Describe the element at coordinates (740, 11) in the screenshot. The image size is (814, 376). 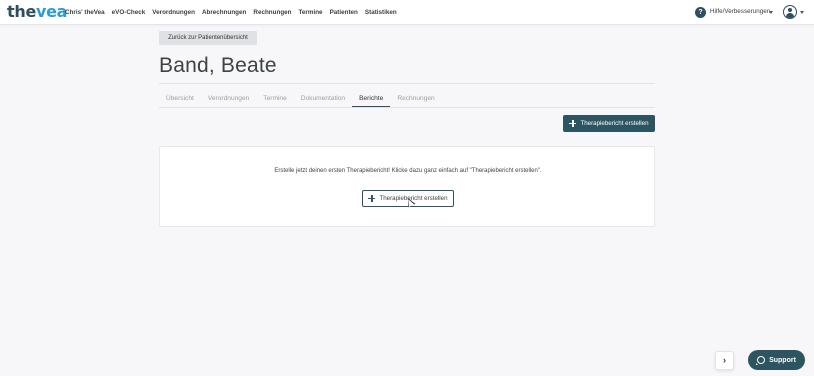
I see `help-menu-label: Hilfe/Verbesserungen` at that location.